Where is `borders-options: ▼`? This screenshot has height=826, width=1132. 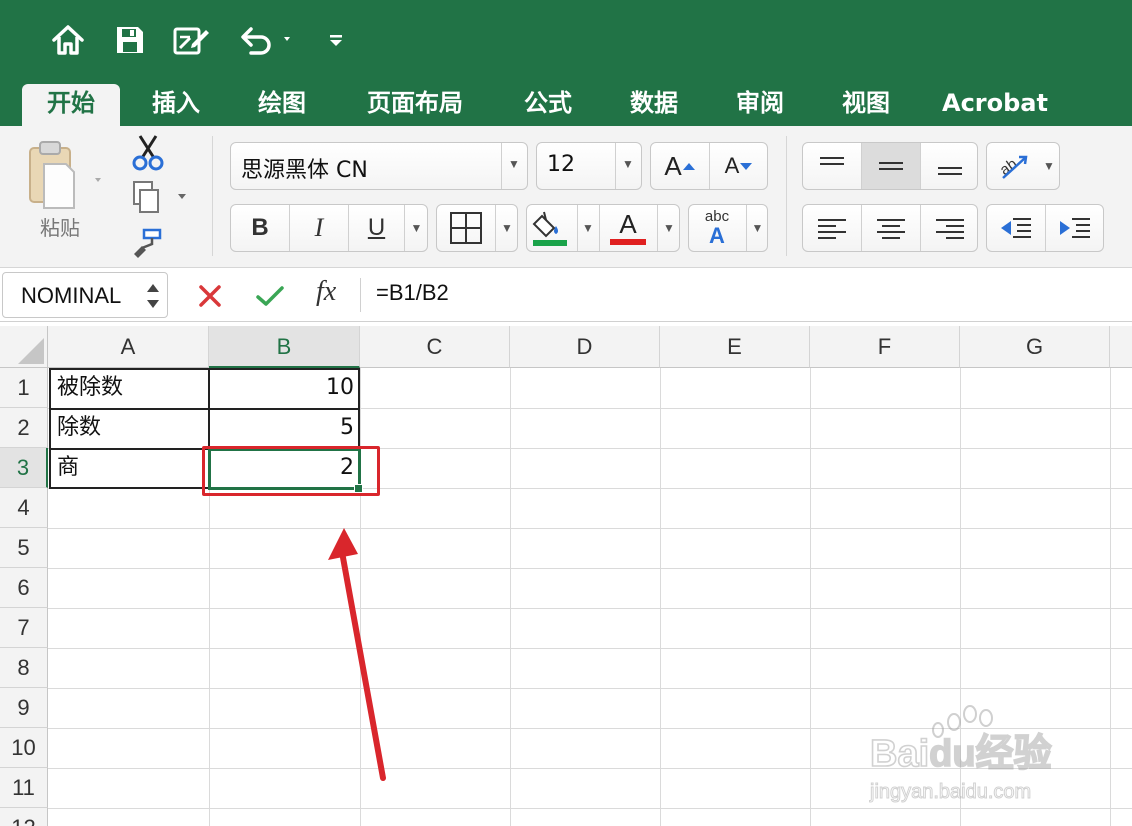
borders-options: ▼ is located at coordinates (507, 228).